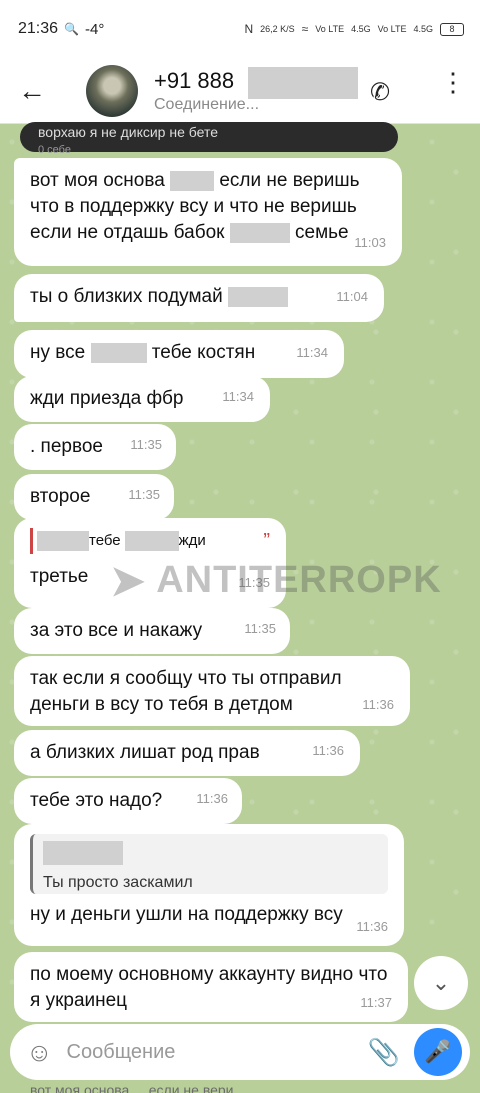 This screenshot has height=1093, width=480. Describe the element at coordinates (95, 29) in the screenshot. I see `status-temp: -4°` at that location.